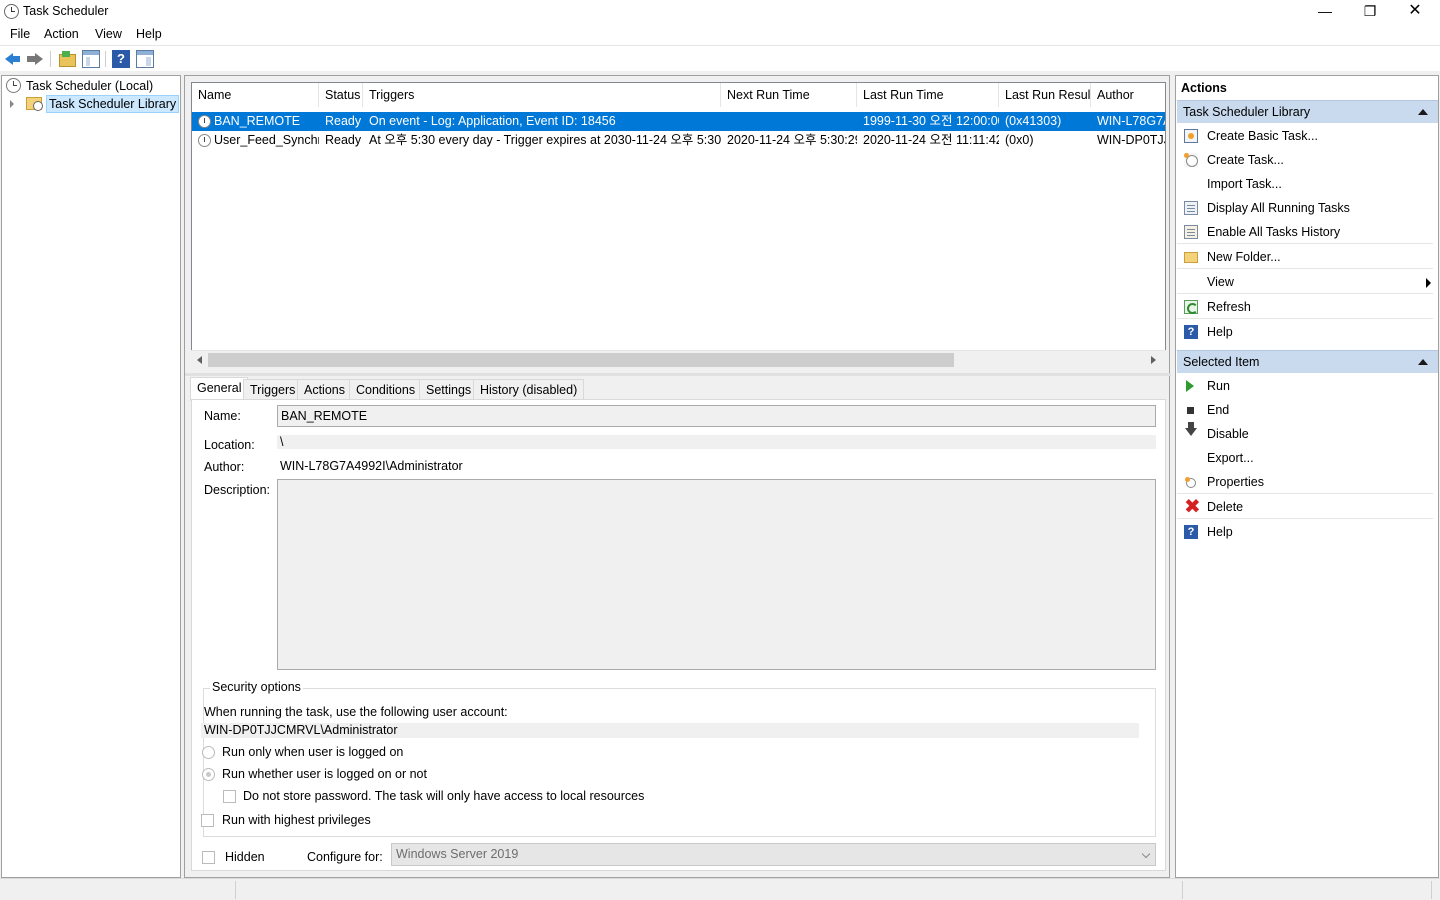 The image size is (1440, 900). I want to click on running-tasks-icon, so click(1191, 208).